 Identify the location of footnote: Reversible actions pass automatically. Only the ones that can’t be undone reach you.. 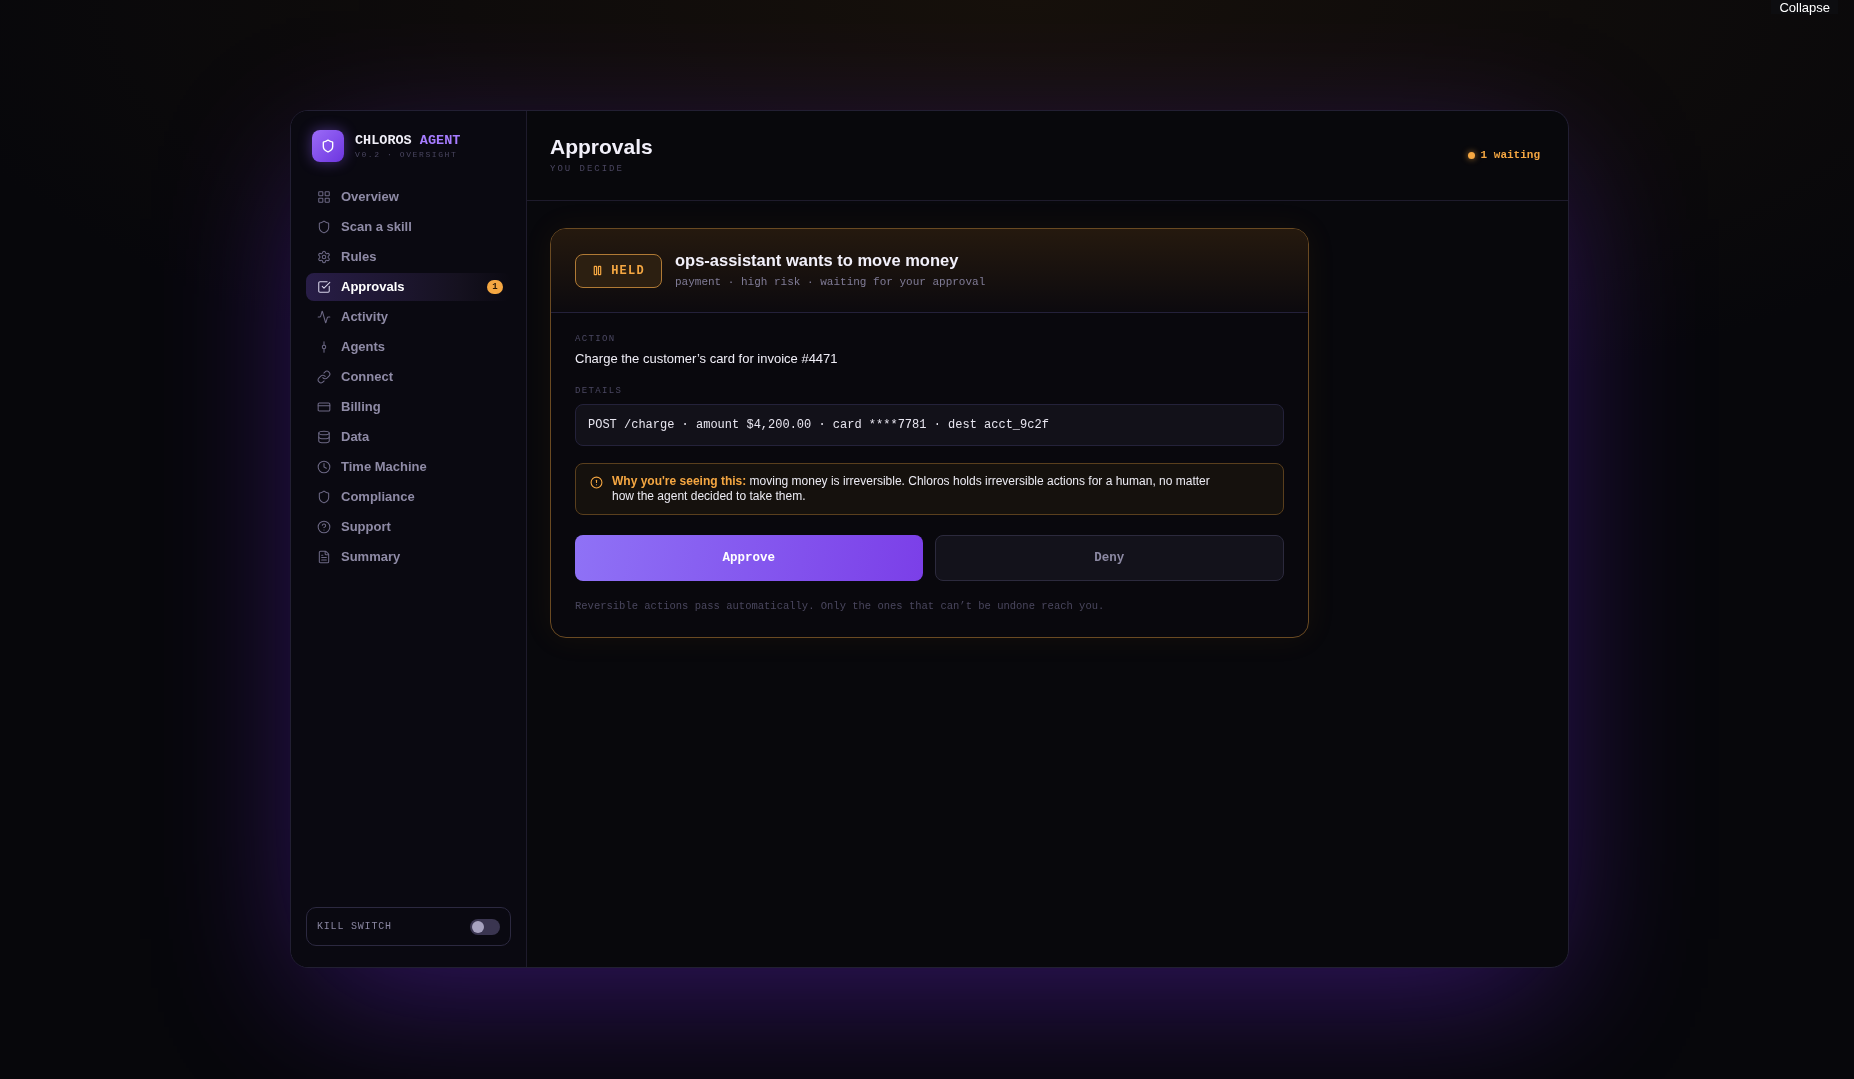
(840, 606).